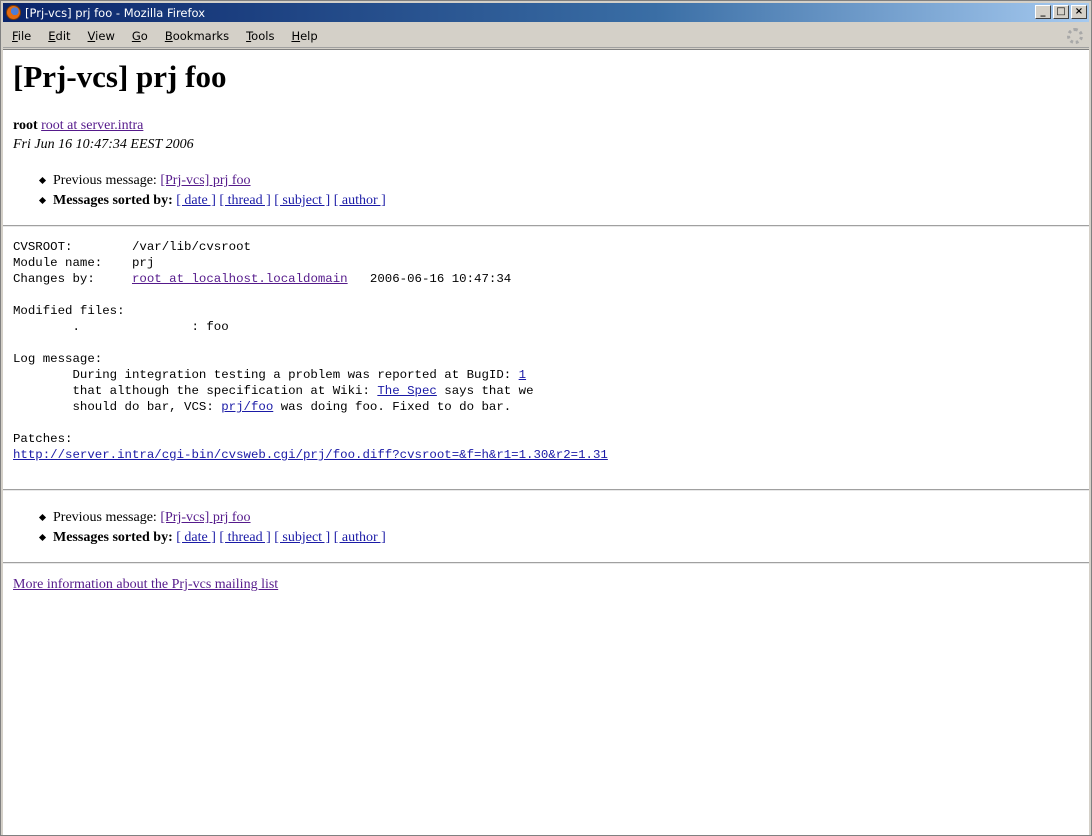 Image resolution: width=1092 pixels, height=836 pixels. What do you see at coordinates (120, 76) in the screenshot?
I see `page-title: [Prj-vcs] prj foo` at bounding box center [120, 76].